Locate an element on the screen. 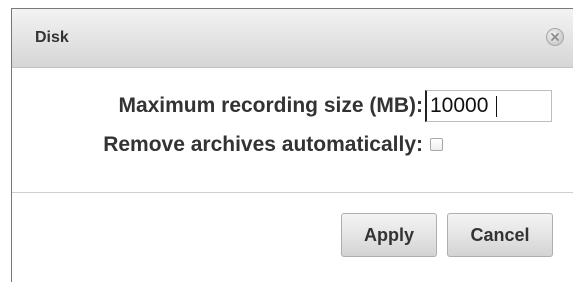  apply-button: Apply is located at coordinates (389, 235).